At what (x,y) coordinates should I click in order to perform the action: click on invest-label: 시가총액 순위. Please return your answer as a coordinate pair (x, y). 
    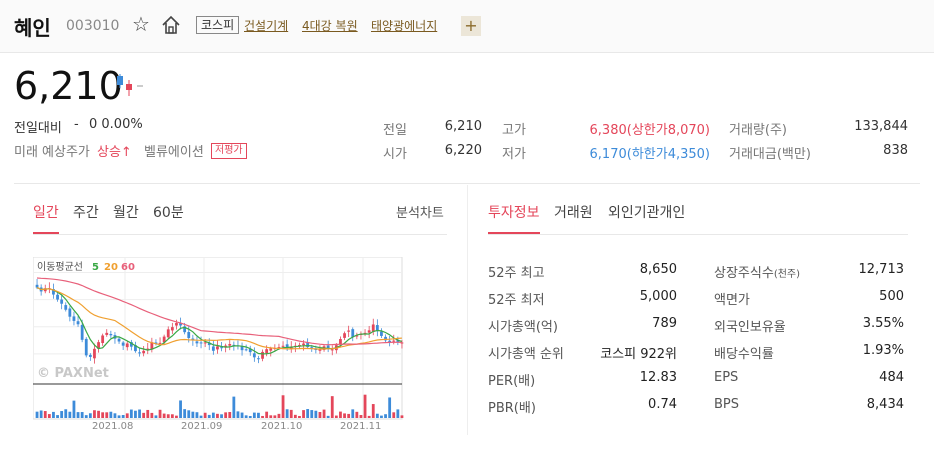
    Looking at the image, I should click on (526, 354).